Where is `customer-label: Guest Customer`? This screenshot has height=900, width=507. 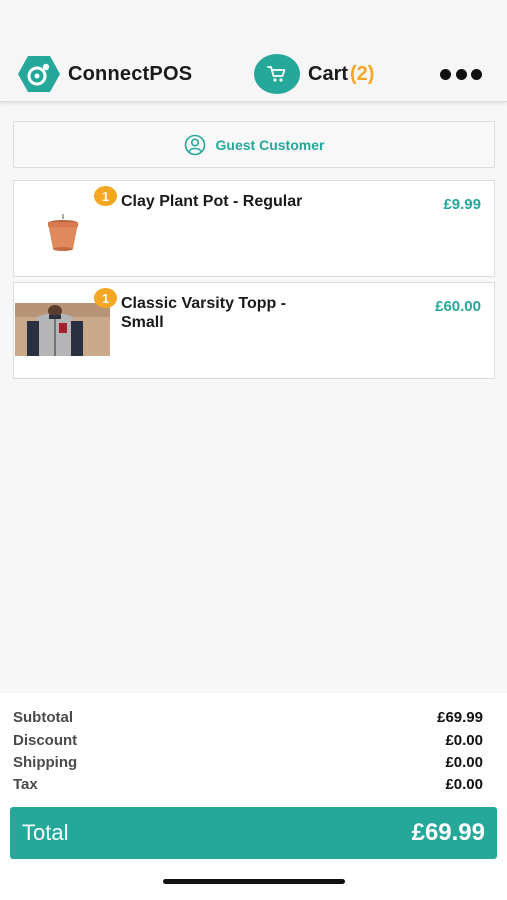 customer-label: Guest Customer is located at coordinates (270, 144).